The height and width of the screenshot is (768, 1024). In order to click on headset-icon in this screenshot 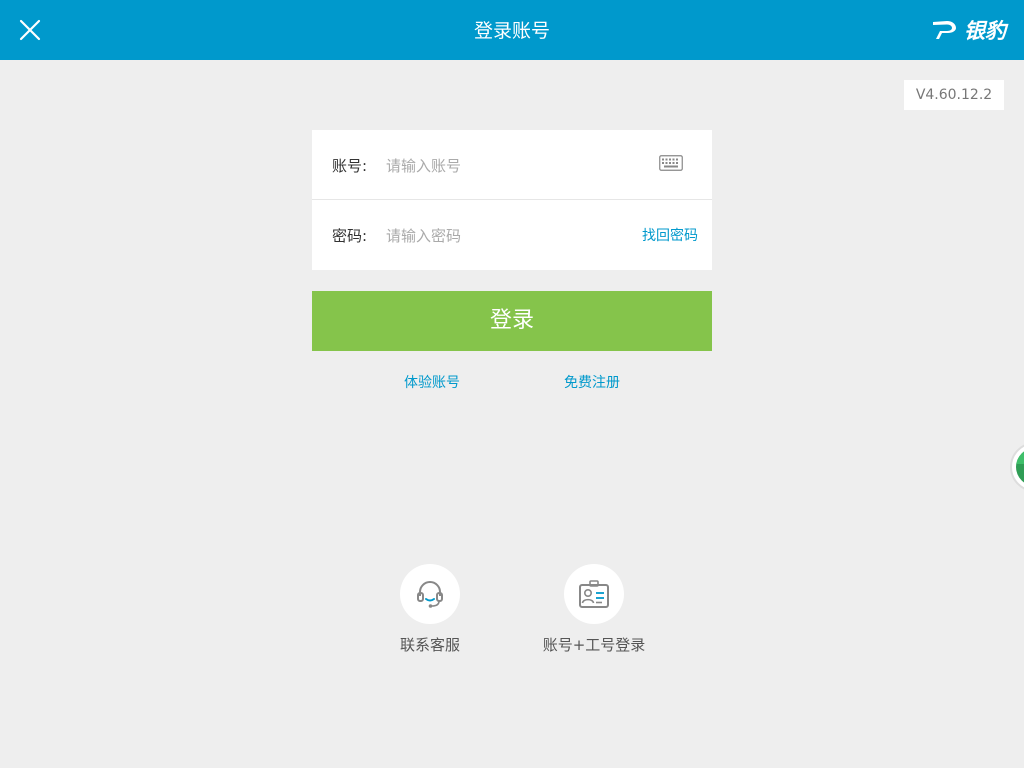, I will do `click(430, 594)`.